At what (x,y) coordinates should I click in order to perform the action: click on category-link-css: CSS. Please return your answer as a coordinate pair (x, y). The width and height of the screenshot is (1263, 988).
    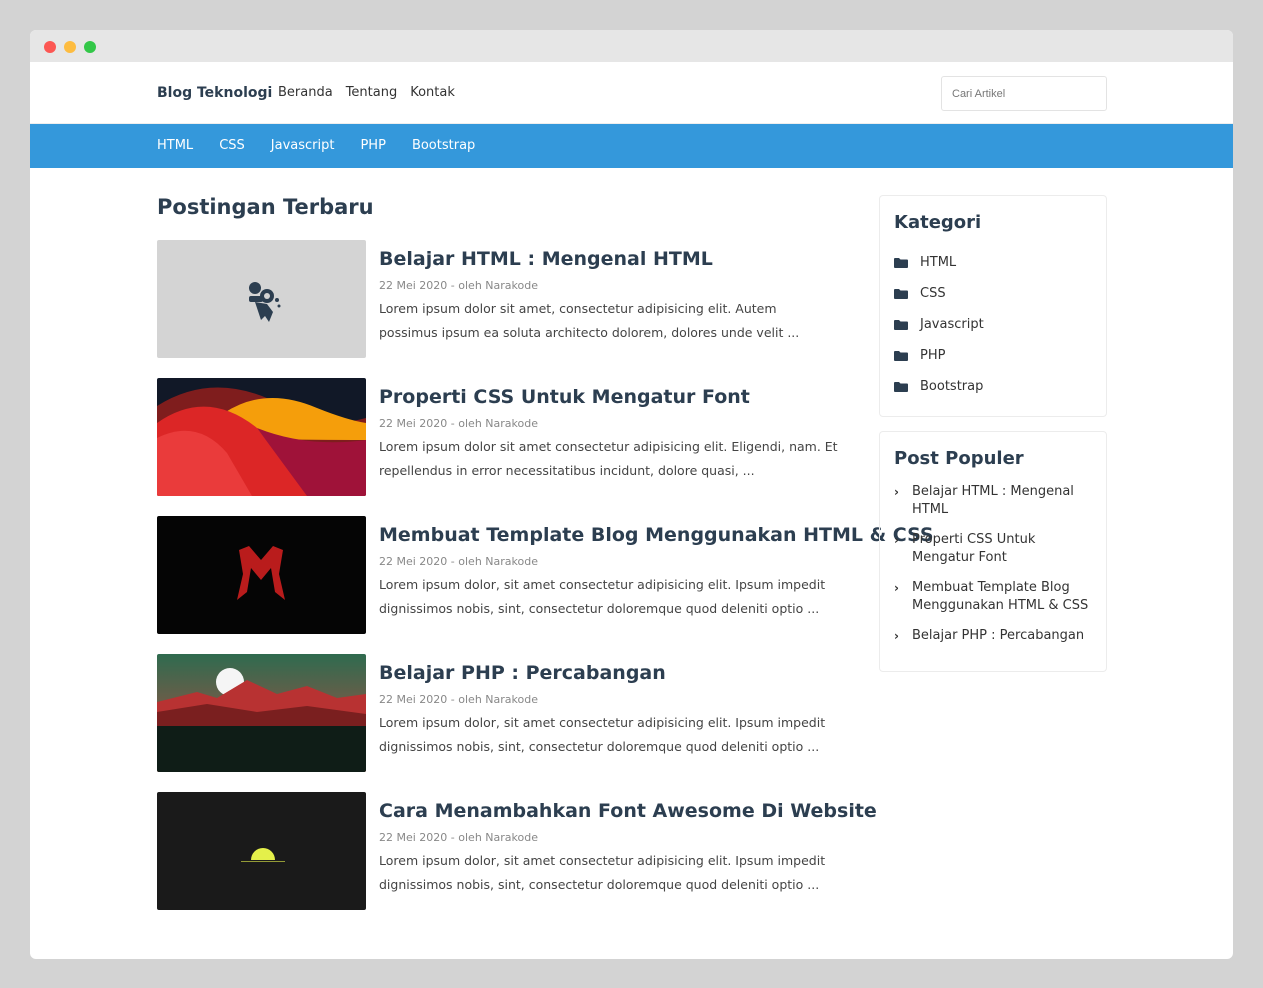
    Looking at the image, I should click on (232, 145).